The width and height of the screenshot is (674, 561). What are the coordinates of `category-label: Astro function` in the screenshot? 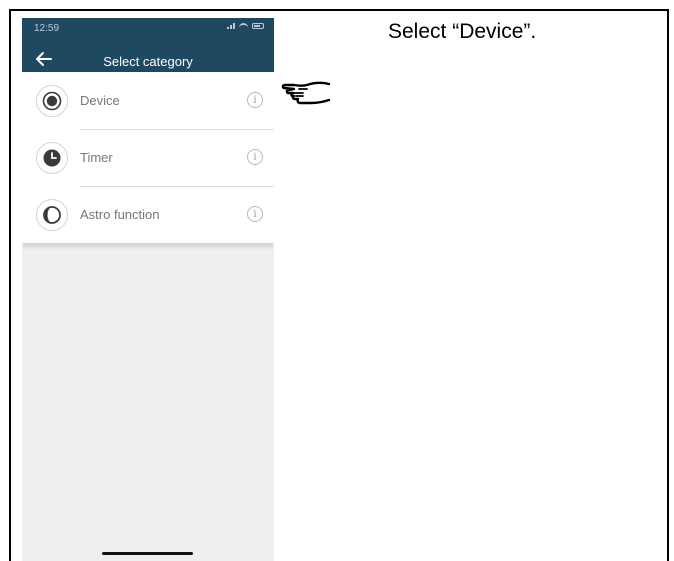 It's located at (120, 214).